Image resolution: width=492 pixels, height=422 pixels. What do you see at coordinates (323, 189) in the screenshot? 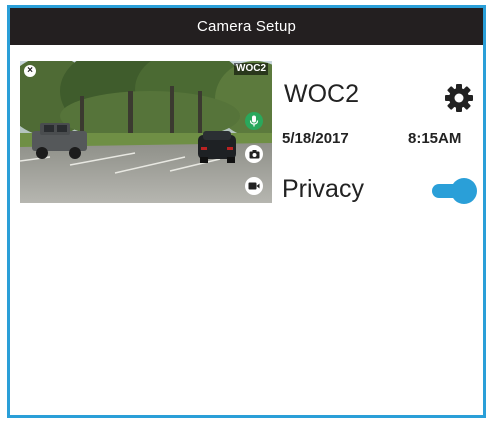
I see `privacy-label: Privacy` at bounding box center [323, 189].